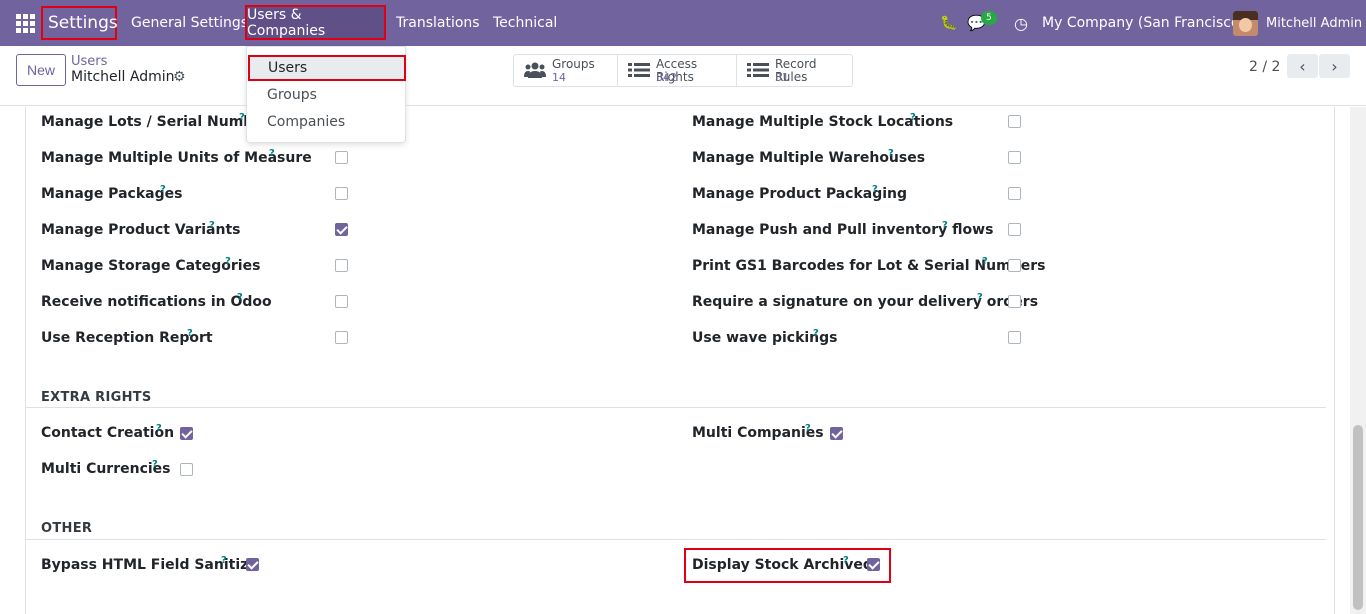 The height and width of the screenshot is (614, 1366). Describe the element at coordinates (252, 564) in the screenshot. I see `checkbox-bypass-html` at that location.